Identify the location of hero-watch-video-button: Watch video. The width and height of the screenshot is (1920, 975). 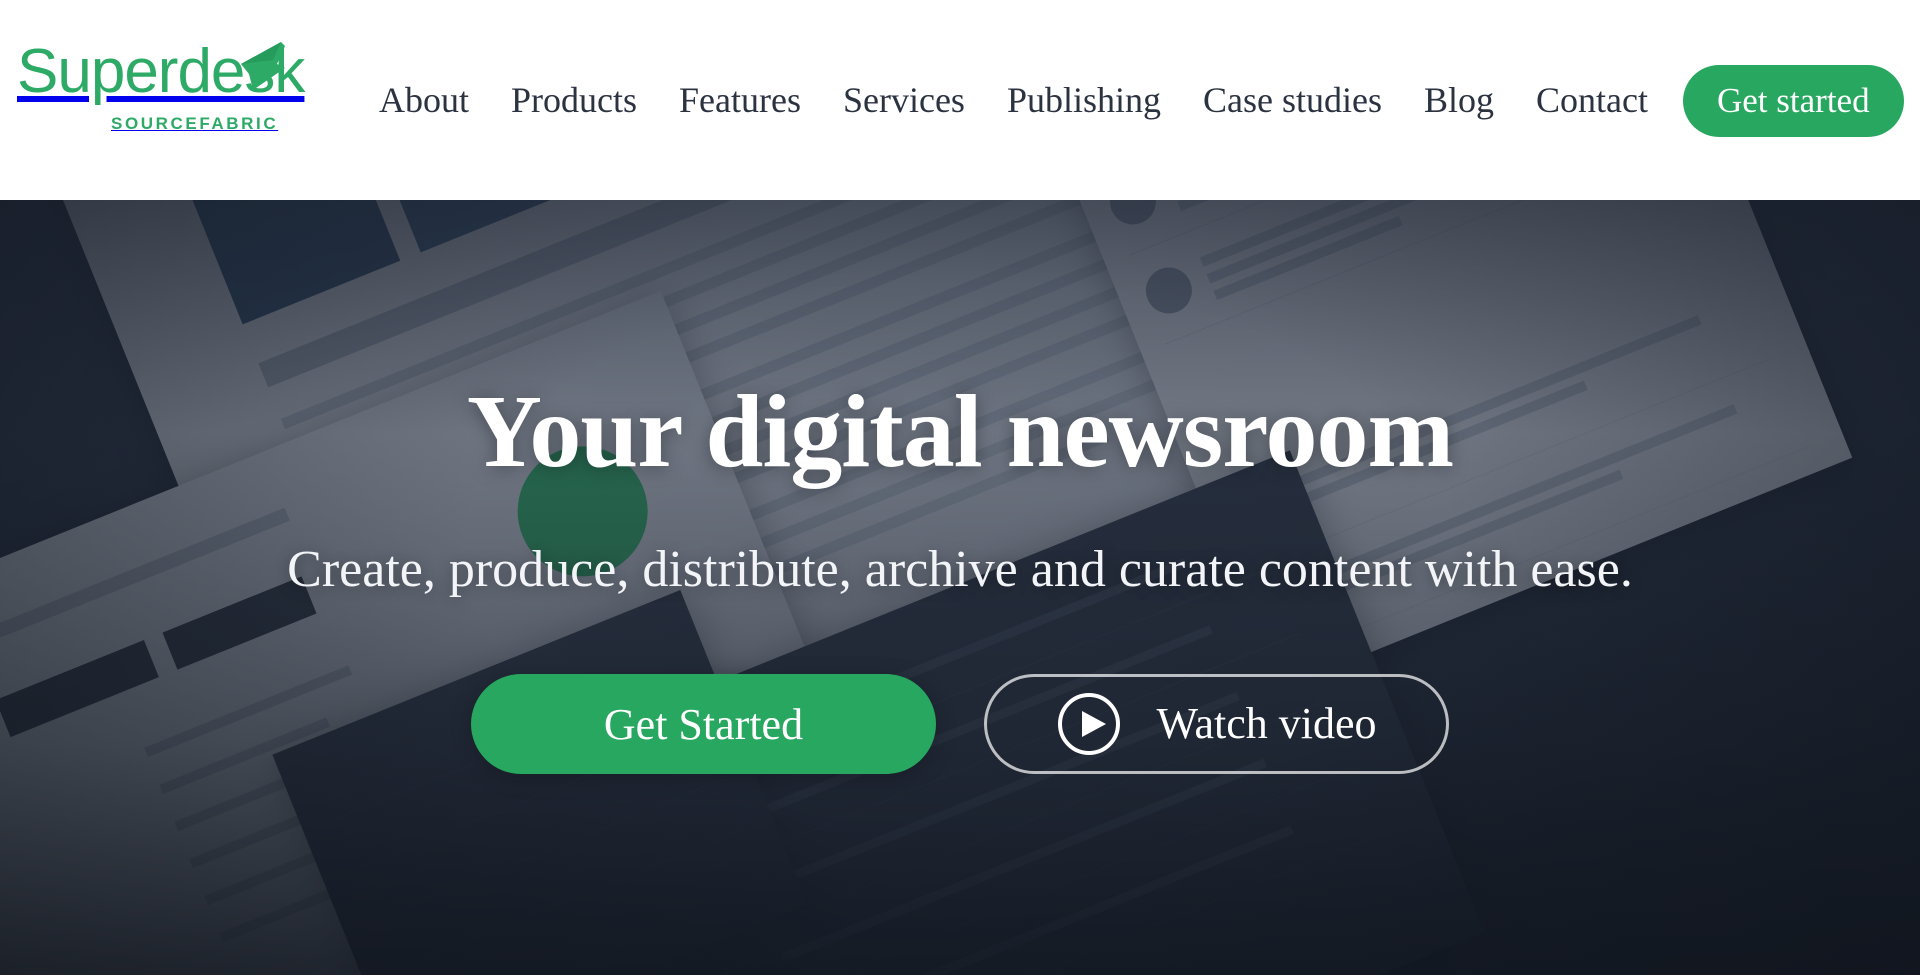
(1216, 724).